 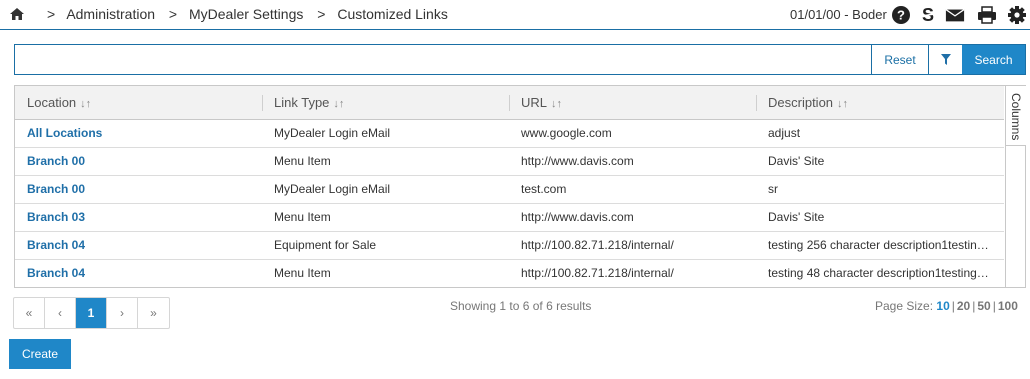 What do you see at coordinates (963, 306) in the screenshot?
I see `page-size-20: 20` at bounding box center [963, 306].